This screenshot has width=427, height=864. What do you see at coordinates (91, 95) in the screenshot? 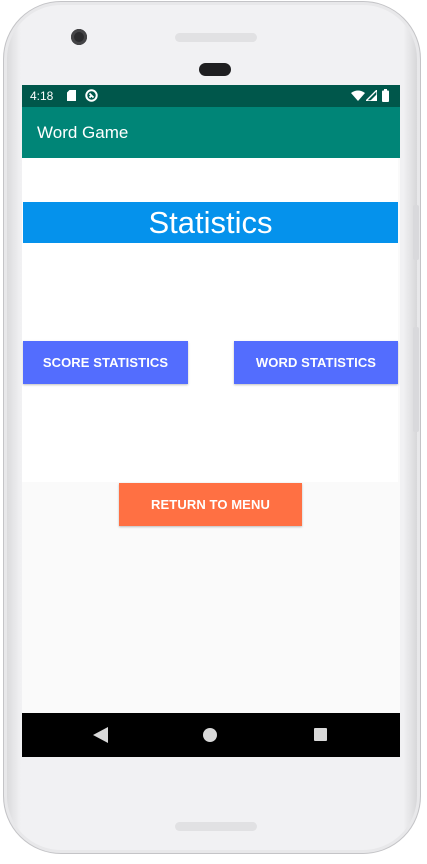
I see `sync-icon` at bounding box center [91, 95].